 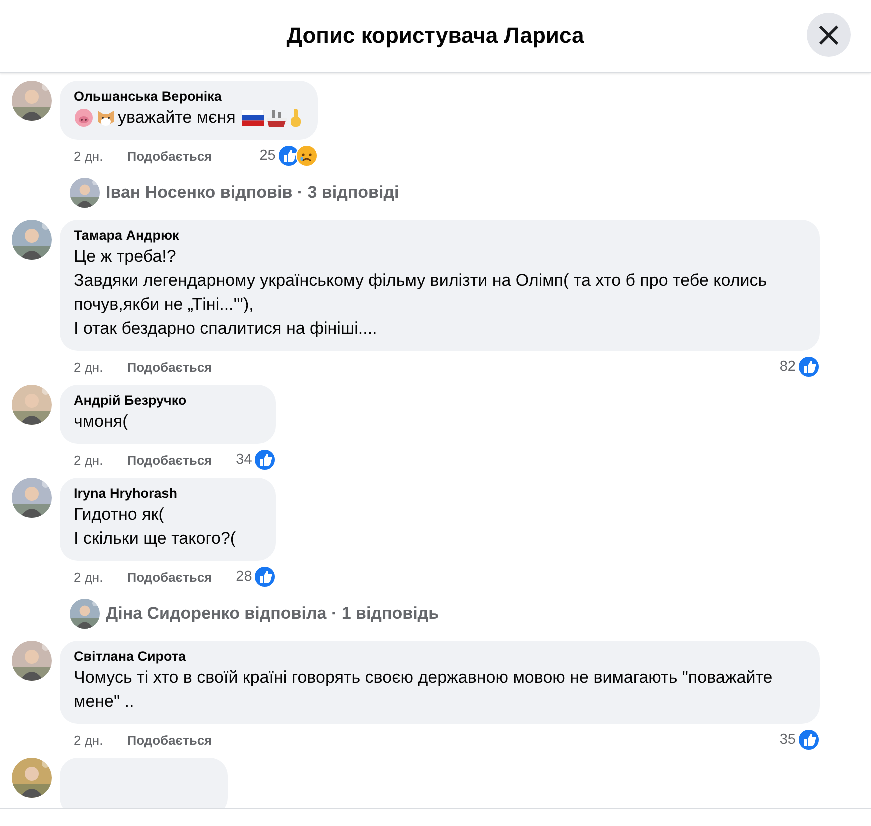 I want to click on close-button: ×, so click(x=829, y=35).